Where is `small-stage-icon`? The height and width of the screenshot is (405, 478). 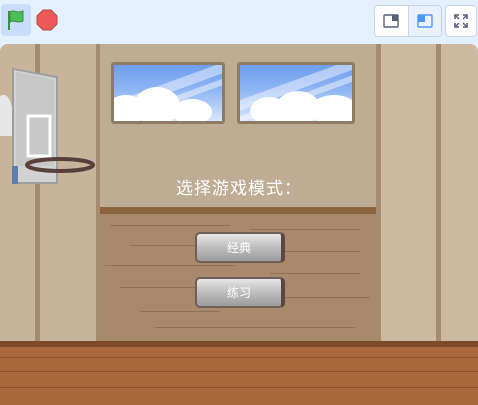 small-stage-icon is located at coordinates (391, 21).